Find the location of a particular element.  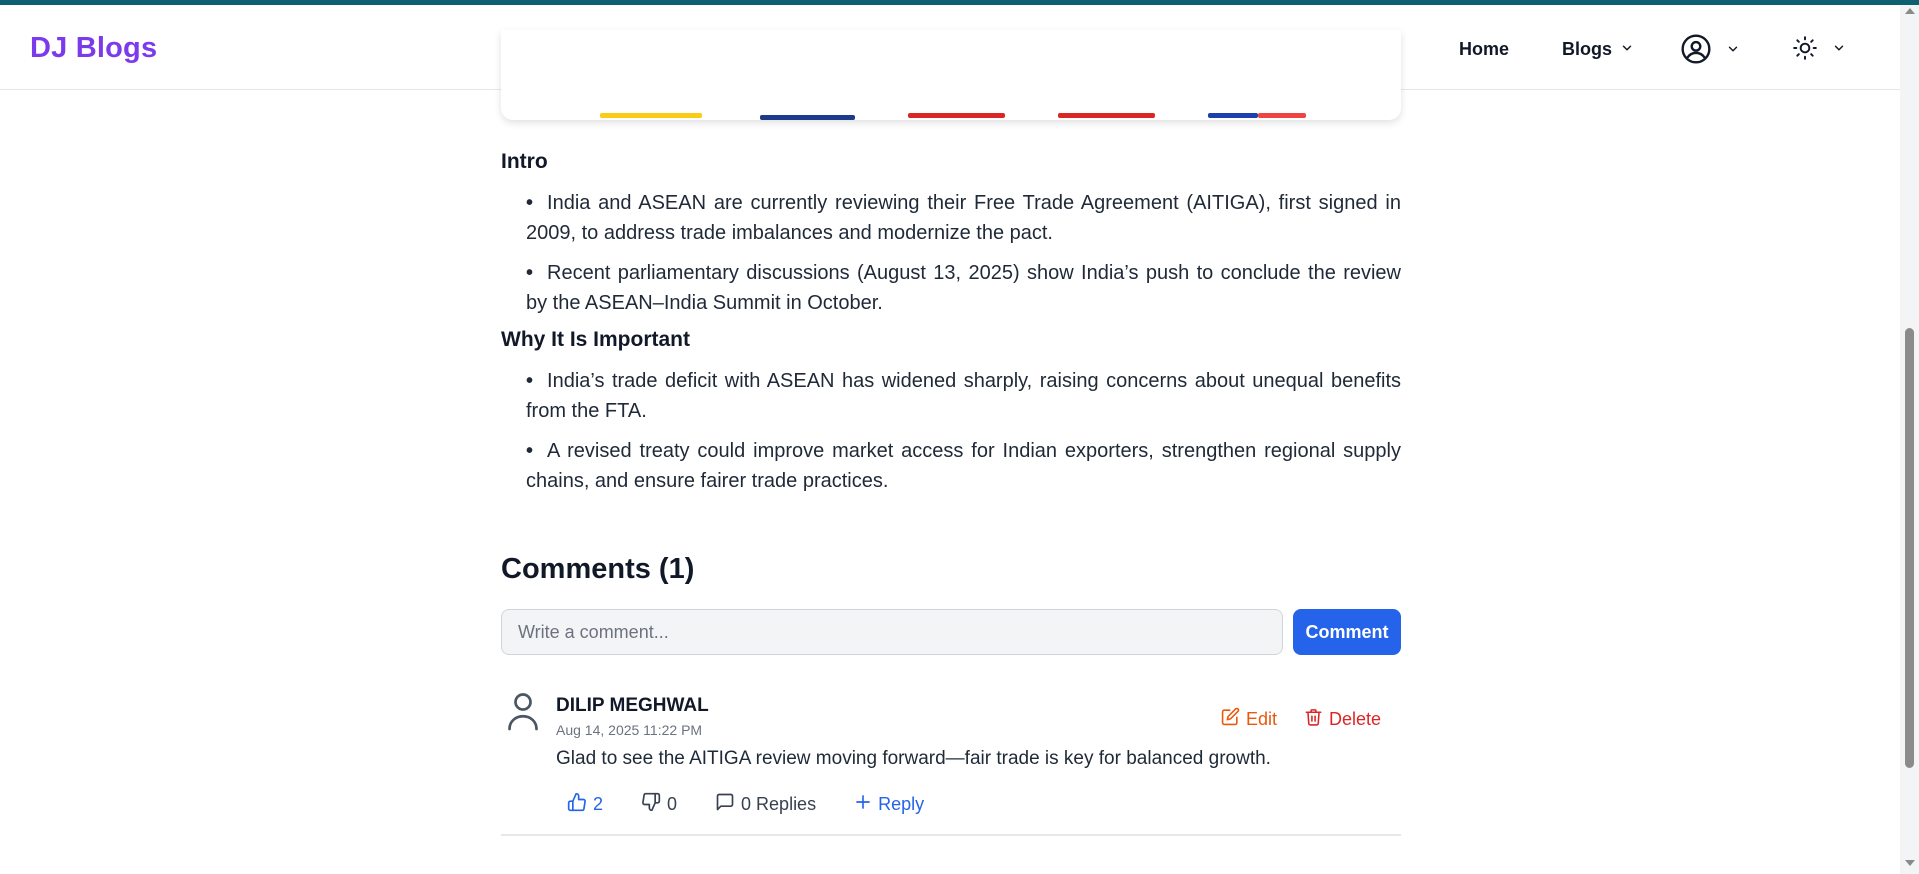

reply-label: Reply is located at coordinates (901, 804).